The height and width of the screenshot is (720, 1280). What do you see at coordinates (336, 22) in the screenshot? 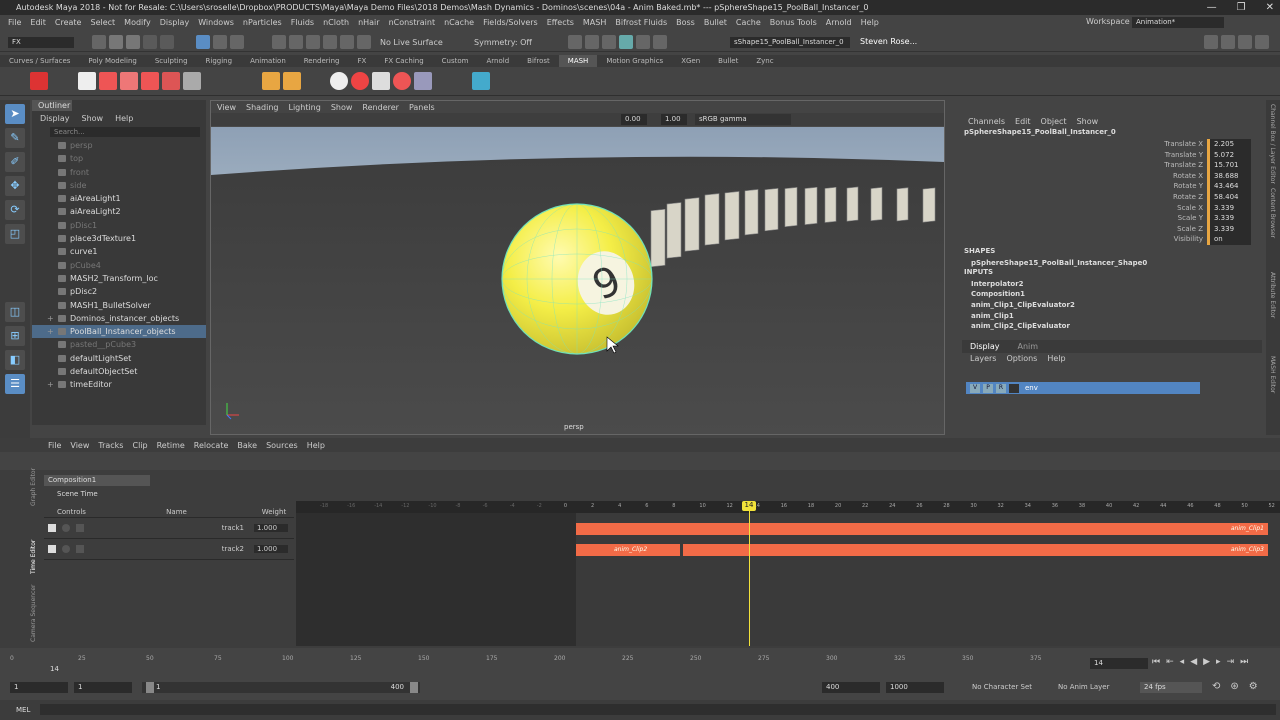
I see `menu-ncloth: nCloth` at bounding box center [336, 22].